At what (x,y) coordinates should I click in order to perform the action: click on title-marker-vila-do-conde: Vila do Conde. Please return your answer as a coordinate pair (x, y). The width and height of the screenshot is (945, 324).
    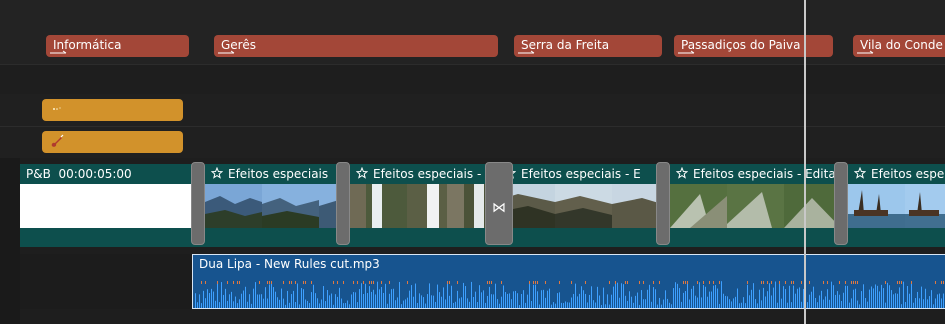
    Looking at the image, I should click on (899, 46).